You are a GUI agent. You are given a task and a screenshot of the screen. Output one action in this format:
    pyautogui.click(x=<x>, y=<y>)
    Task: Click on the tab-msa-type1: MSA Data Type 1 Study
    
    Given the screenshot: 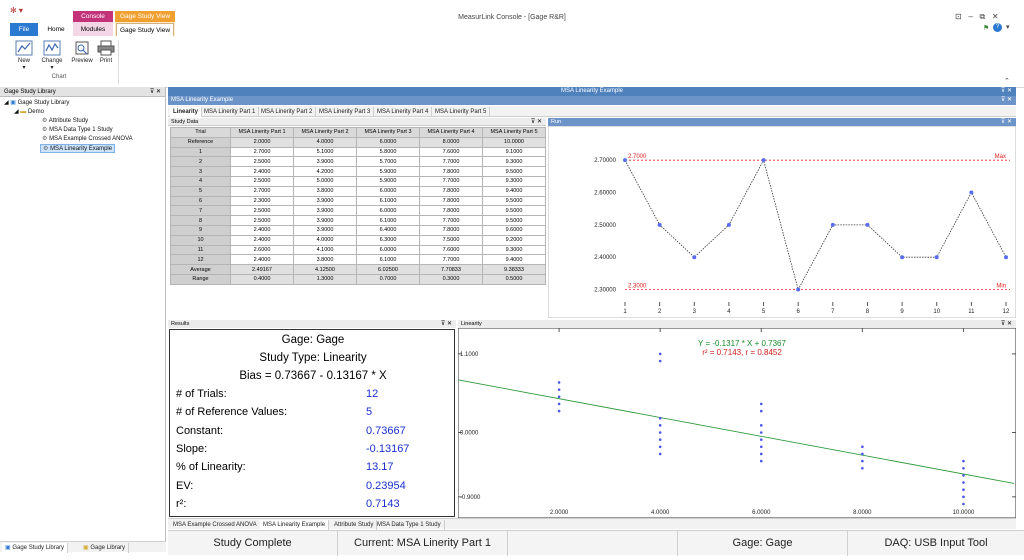 What is the action you would take?
    pyautogui.click(x=409, y=525)
    